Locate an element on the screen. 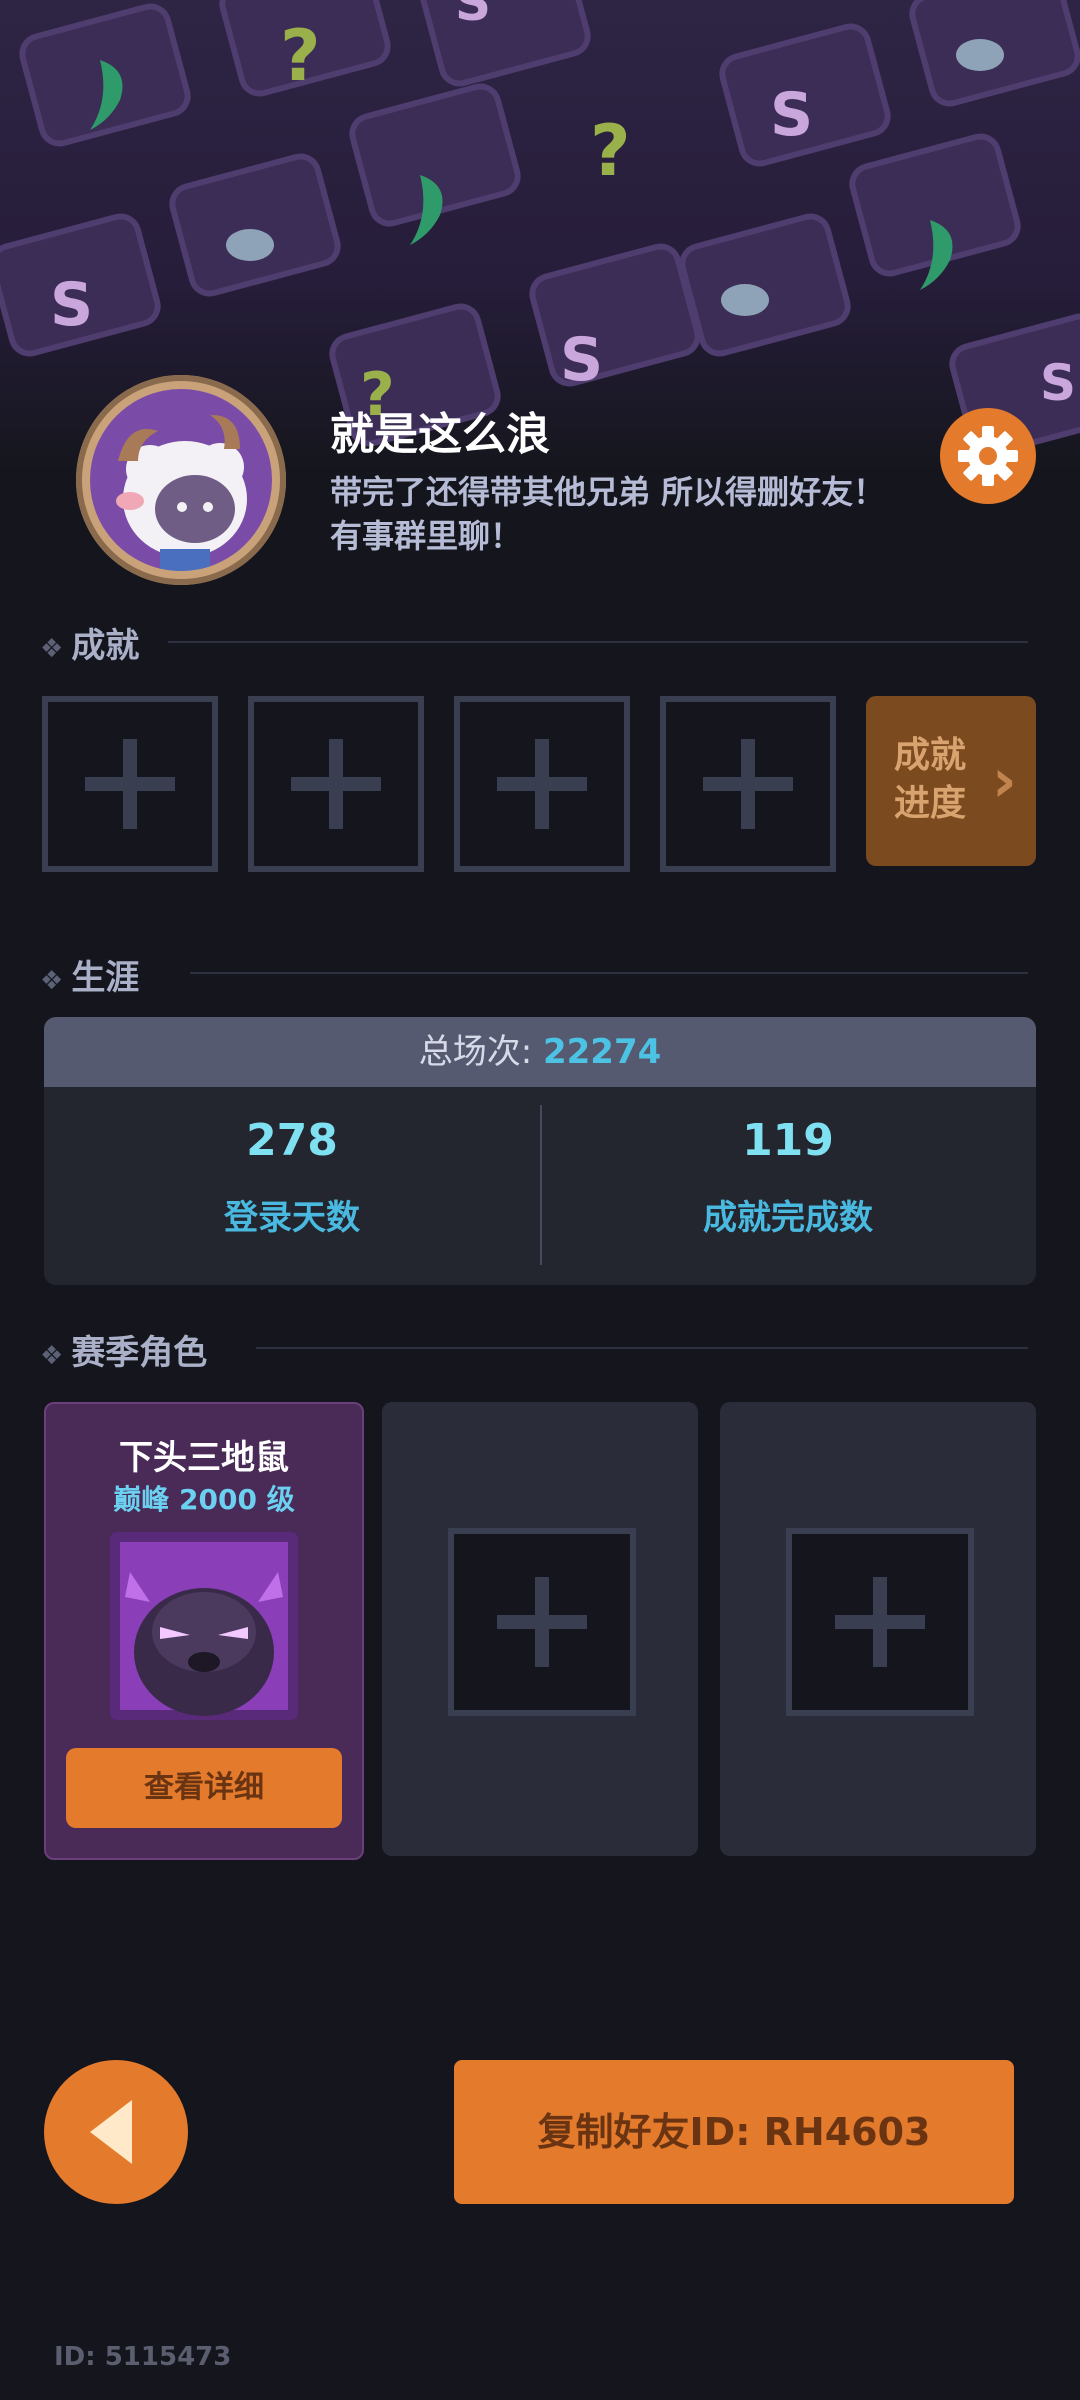  role-rank: 巅峰 2000 级 is located at coordinates (204, 1499).